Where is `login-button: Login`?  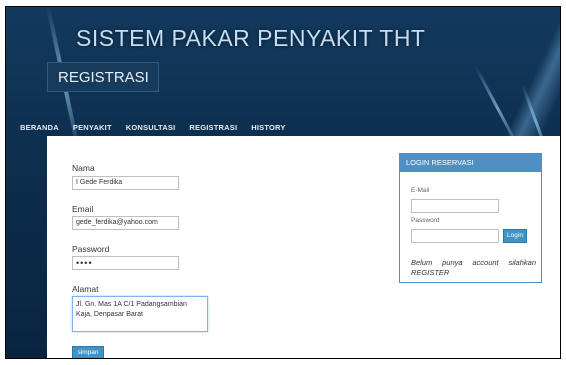 login-button: Login is located at coordinates (515, 236).